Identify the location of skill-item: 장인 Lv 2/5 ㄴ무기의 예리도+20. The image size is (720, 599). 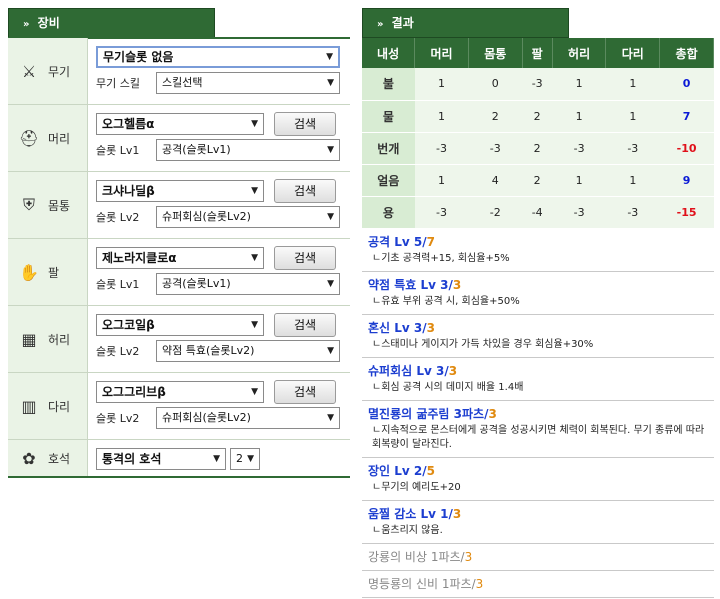
(538, 479).